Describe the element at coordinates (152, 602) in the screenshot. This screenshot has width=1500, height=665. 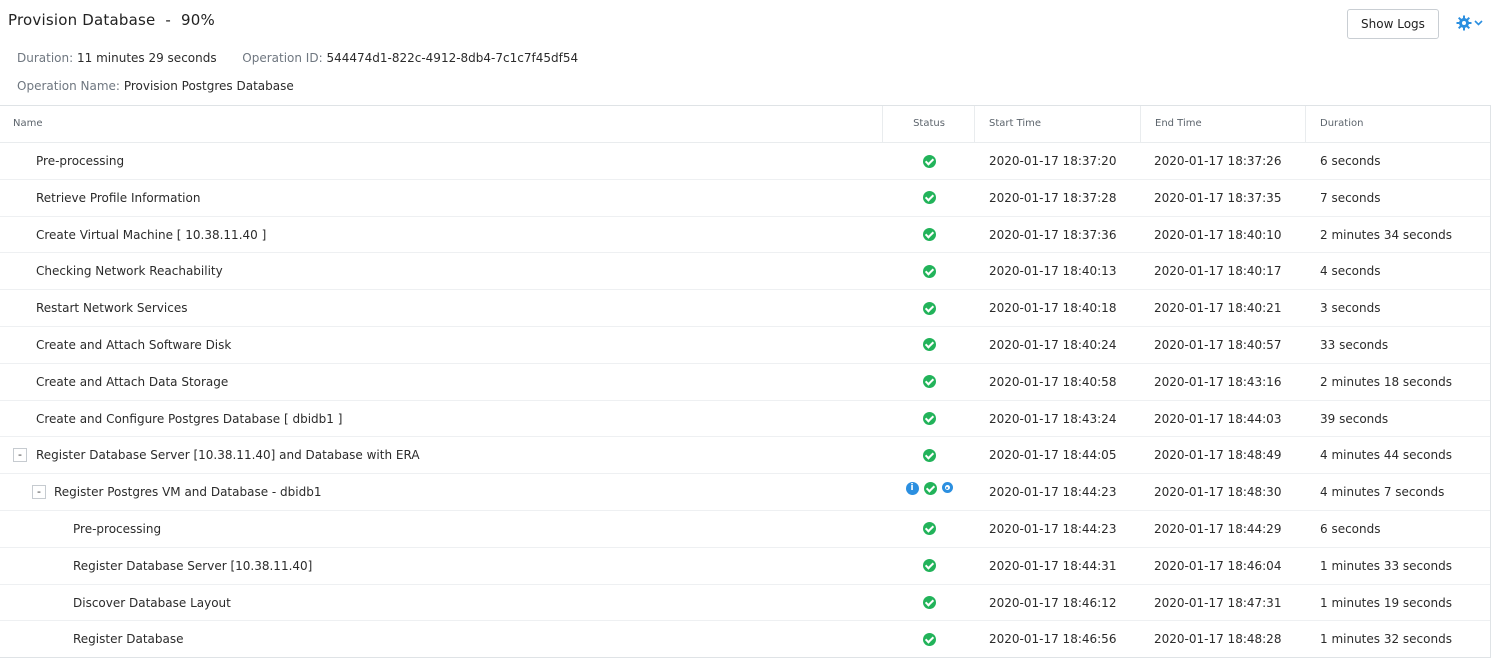
I see `step-name: Discover Database Layout` at that location.